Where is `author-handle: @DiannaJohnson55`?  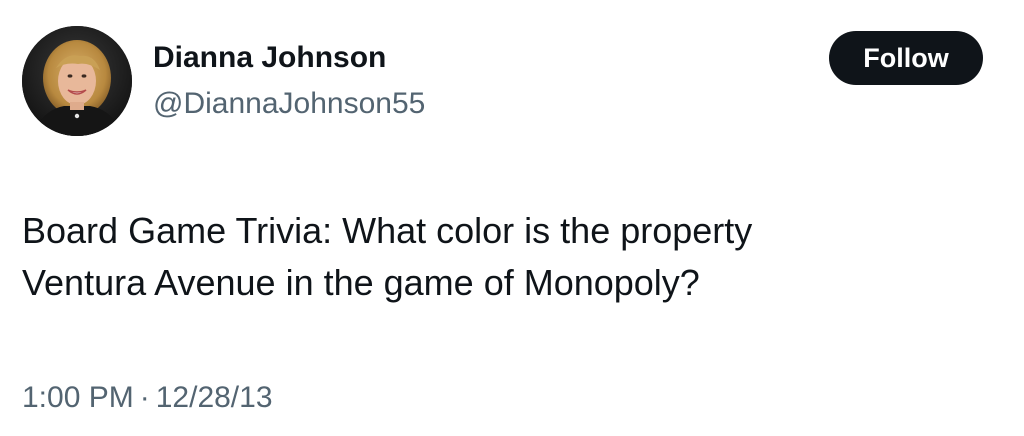
author-handle: @DiannaJohnson55 is located at coordinates (289, 104).